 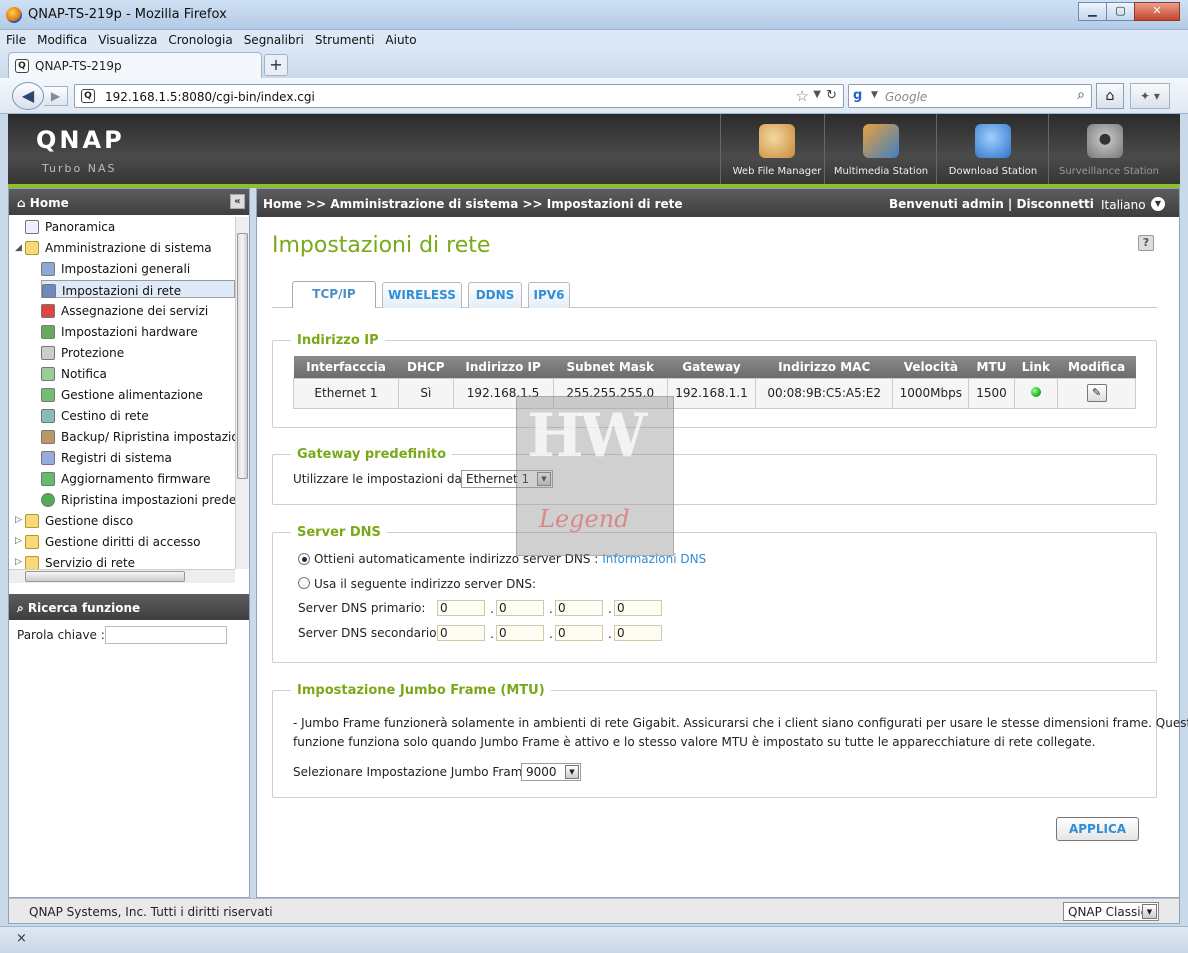 I want to click on sidebar-item-registri: Registri di sistema, so click(x=138, y=458).